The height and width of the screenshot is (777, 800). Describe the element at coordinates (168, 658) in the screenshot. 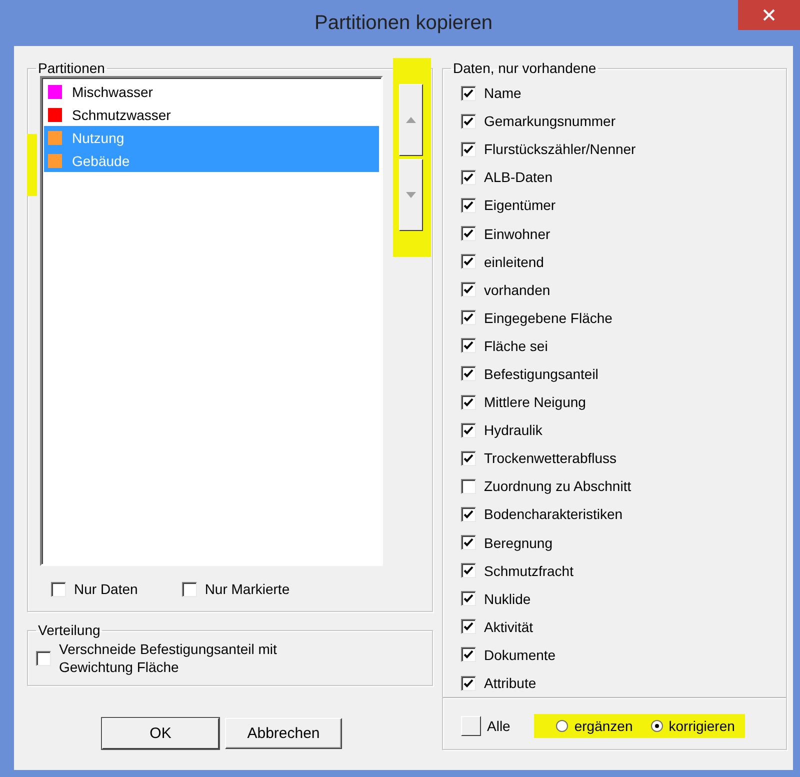

I see `checkbox-label: Verschneide Befestigungsanteil mit Gewichtung Fläche` at that location.